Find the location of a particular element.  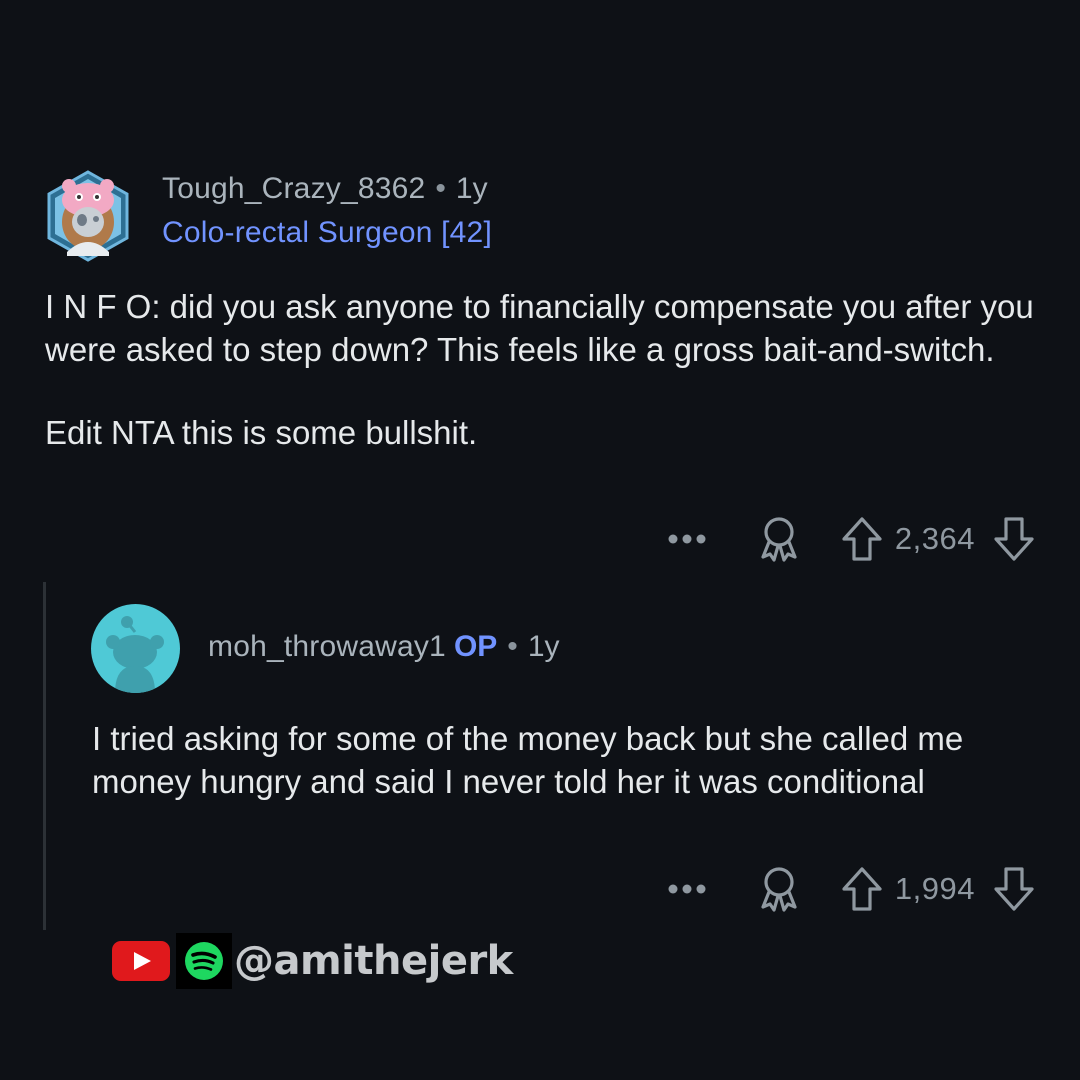

comment-meta: Tough_Crazy_8362 • 1y is located at coordinates (325, 189).